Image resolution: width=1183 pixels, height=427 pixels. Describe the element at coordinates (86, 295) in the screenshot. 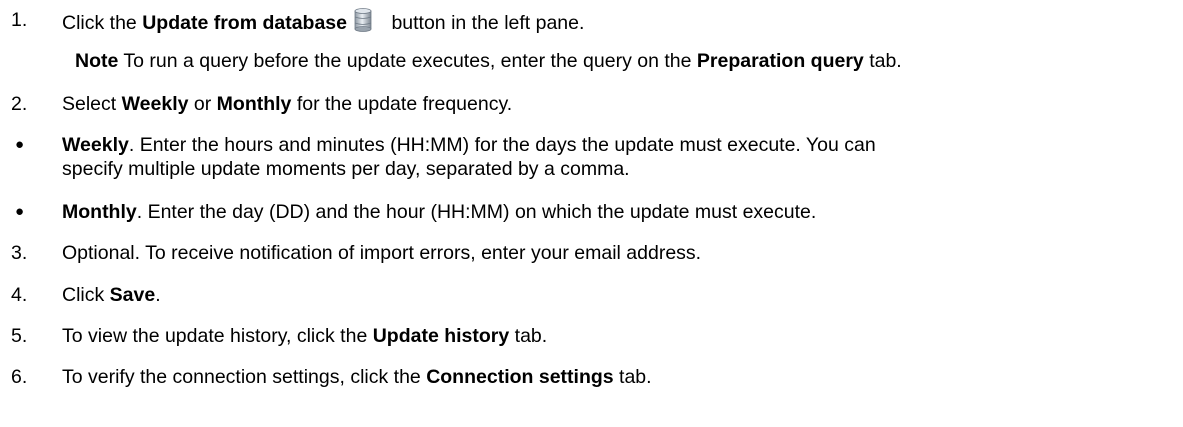

I see `step-text: Click` at that location.